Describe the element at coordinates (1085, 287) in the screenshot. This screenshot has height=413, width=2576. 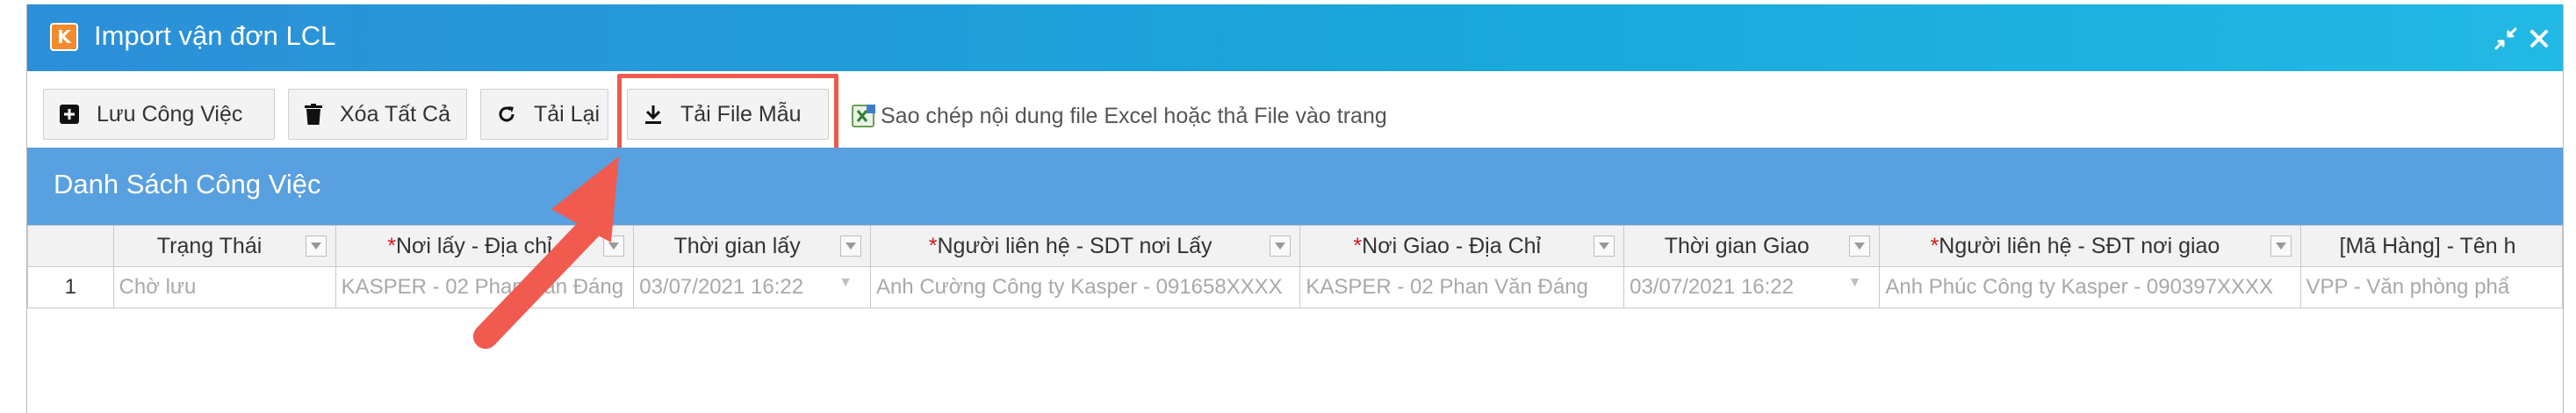
I see `cell-pickup-contact: Anh Cường Công ty Kasper - 091658XXXX` at that location.